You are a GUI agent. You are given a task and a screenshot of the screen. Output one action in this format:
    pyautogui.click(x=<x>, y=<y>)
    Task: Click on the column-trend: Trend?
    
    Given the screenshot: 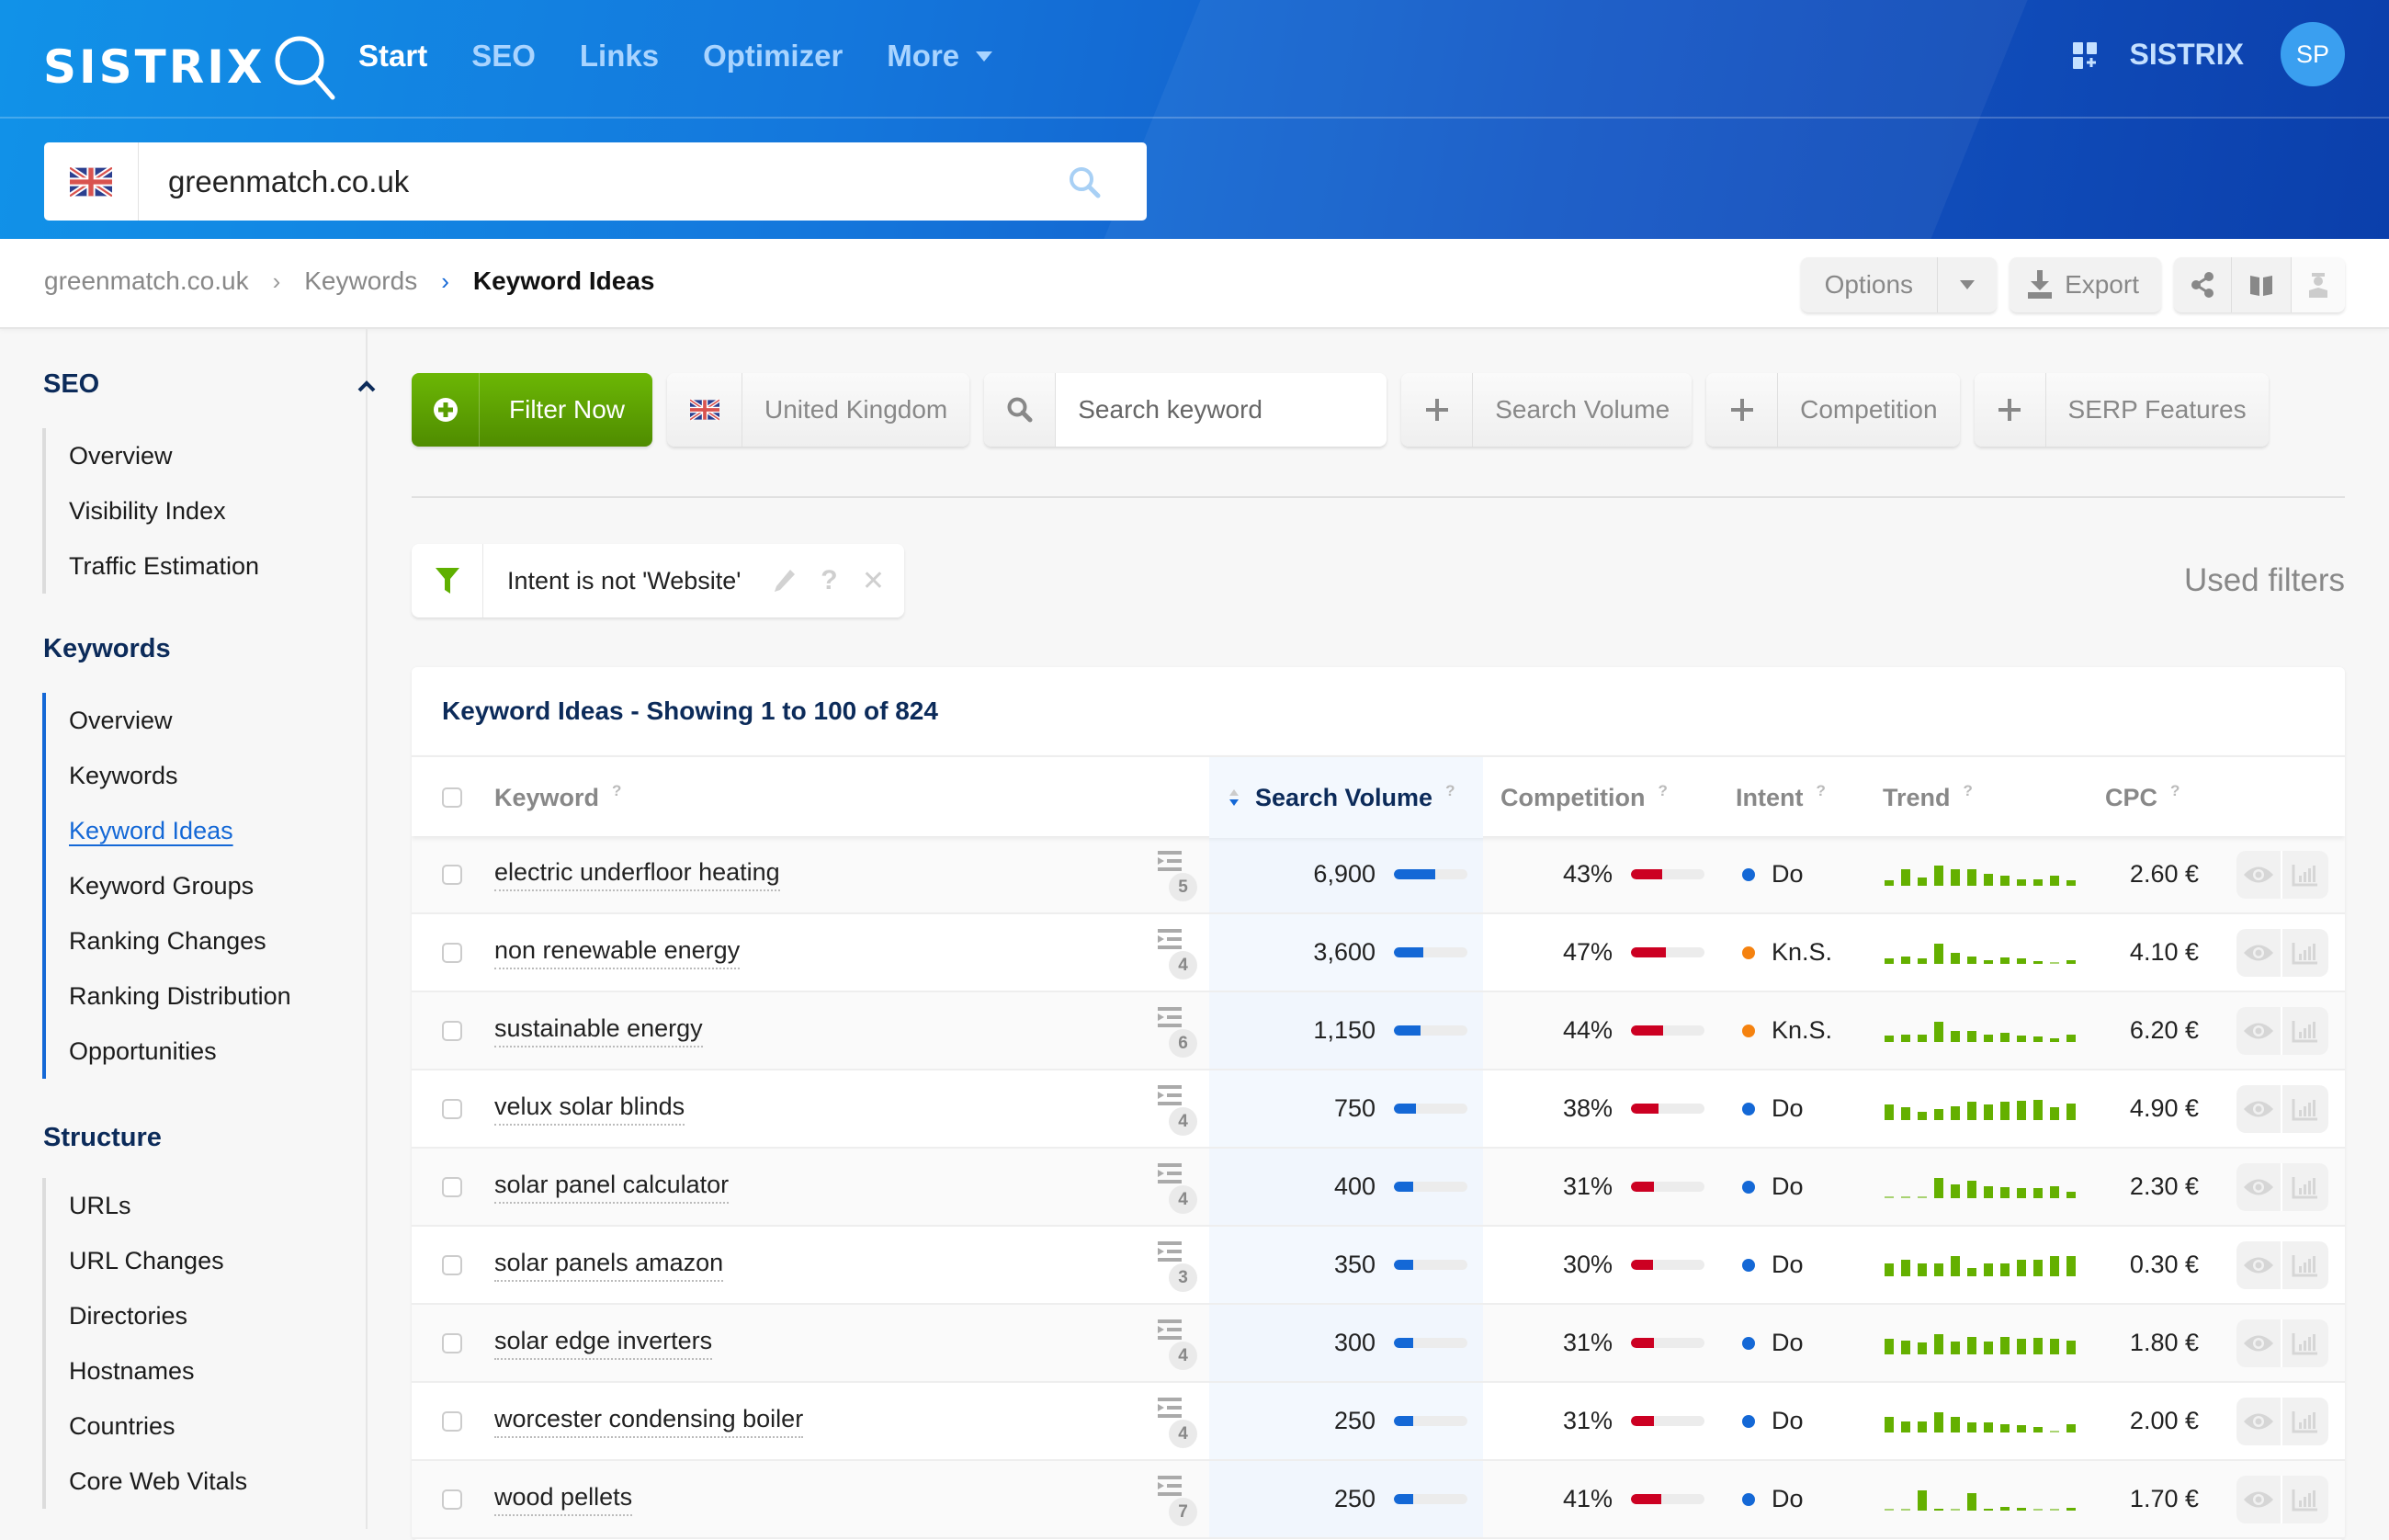 What is the action you would take?
    pyautogui.click(x=1928, y=797)
    